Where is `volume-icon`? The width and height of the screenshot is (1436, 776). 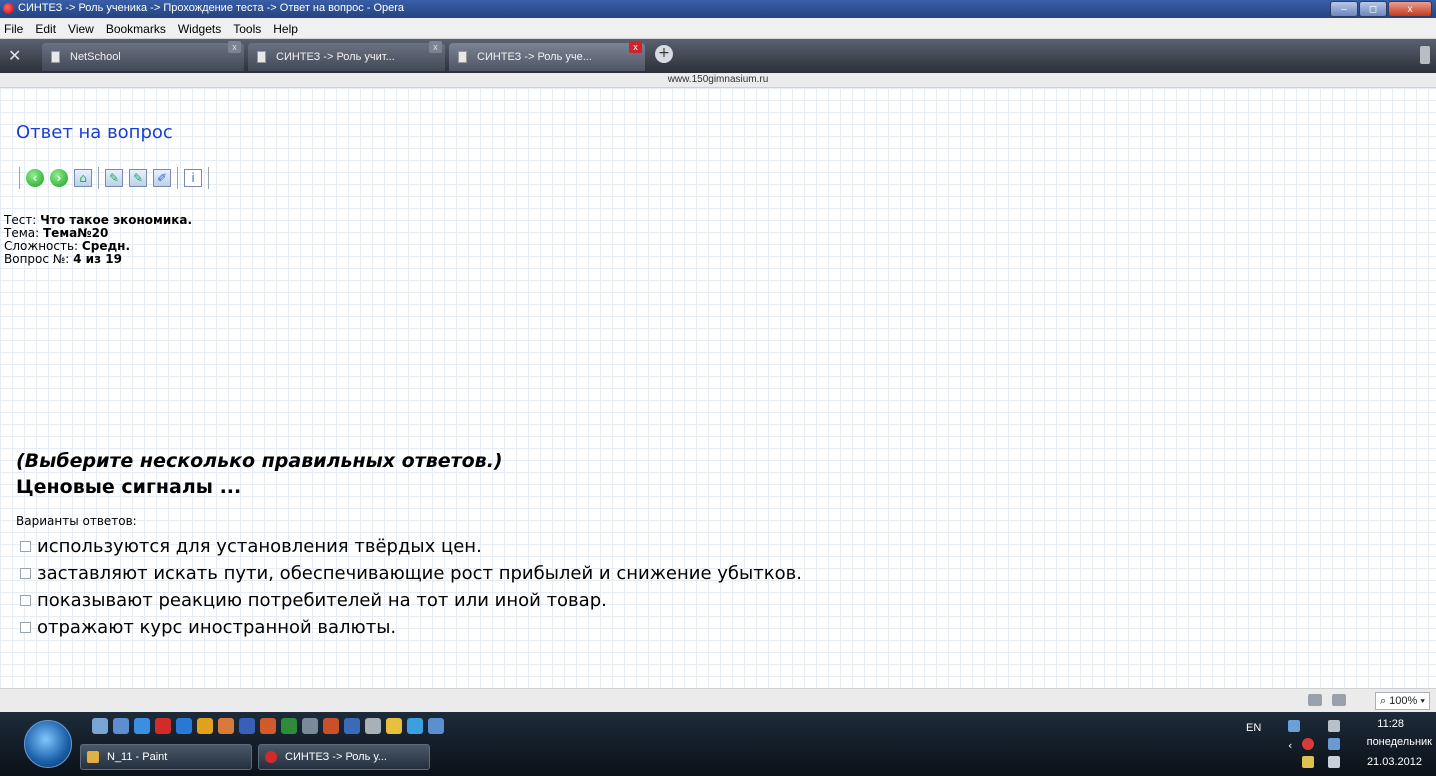 volume-icon is located at coordinates (1334, 762).